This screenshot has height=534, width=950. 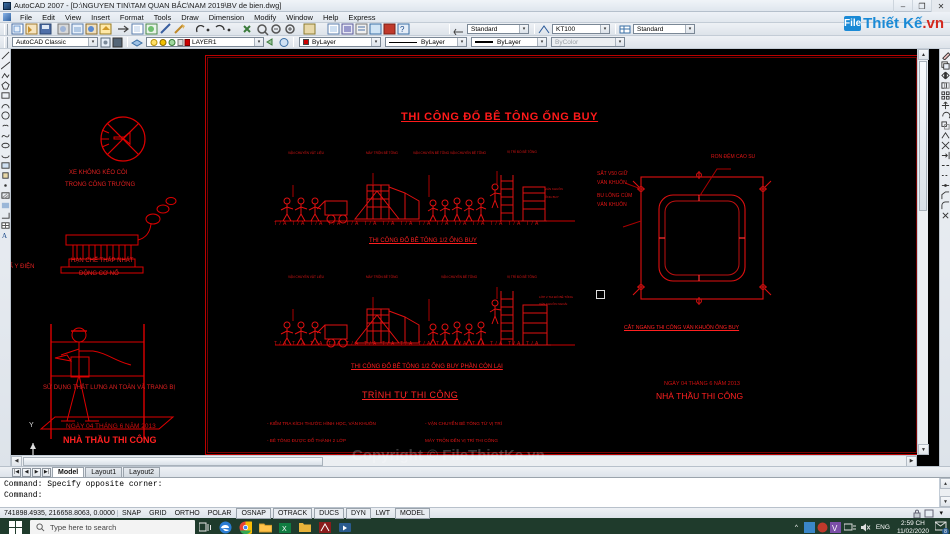 What do you see at coordinates (265, 17) in the screenshot?
I see `menu-item-modify: Modify` at bounding box center [265, 17].